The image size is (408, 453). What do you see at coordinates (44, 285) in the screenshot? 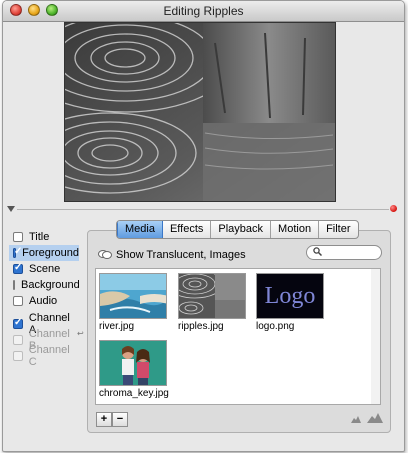
I see `layer-option-background: Background` at bounding box center [44, 285].